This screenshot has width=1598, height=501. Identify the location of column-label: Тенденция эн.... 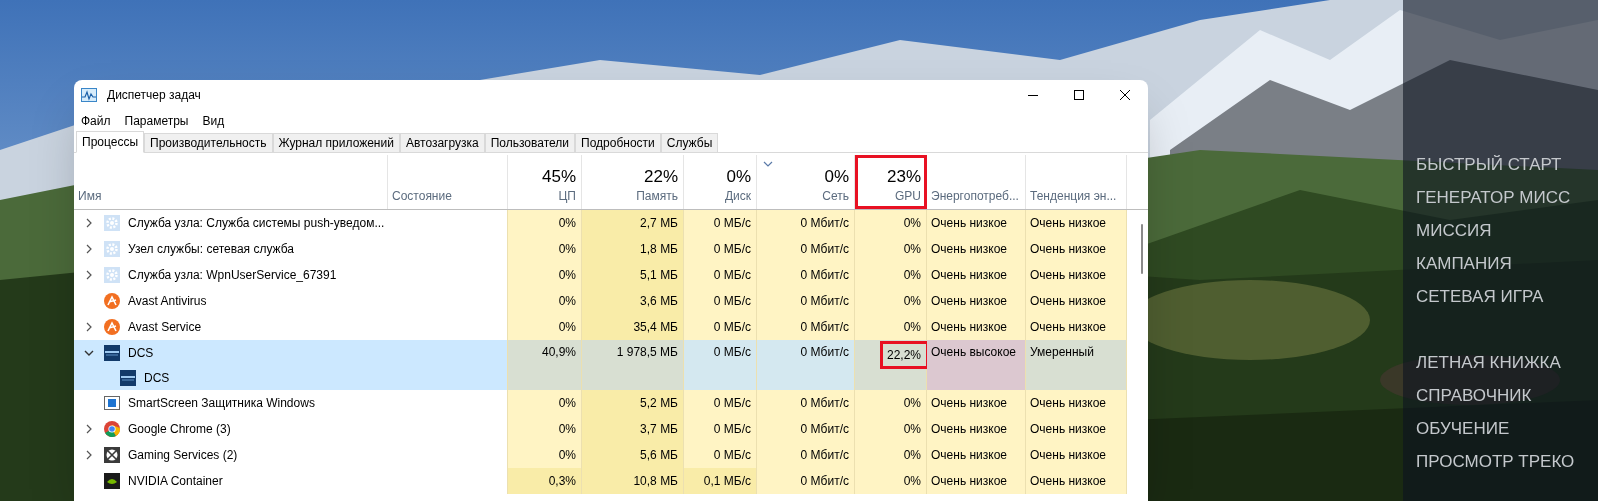
(1073, 196).